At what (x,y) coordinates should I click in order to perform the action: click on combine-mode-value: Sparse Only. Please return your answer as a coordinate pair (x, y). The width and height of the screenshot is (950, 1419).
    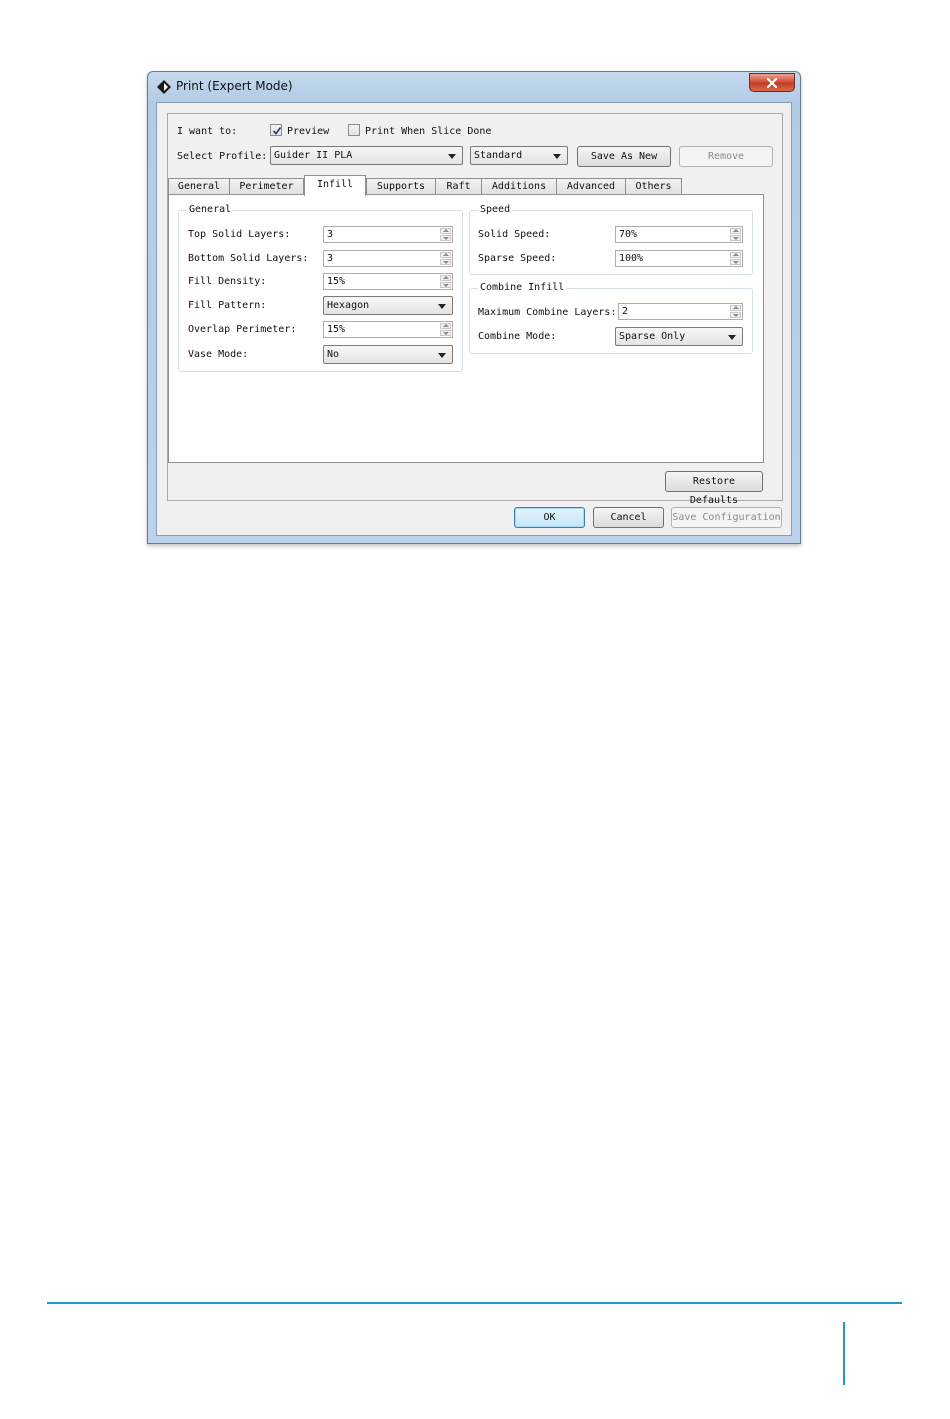
    Looking at the image, I should click on (652, 336).